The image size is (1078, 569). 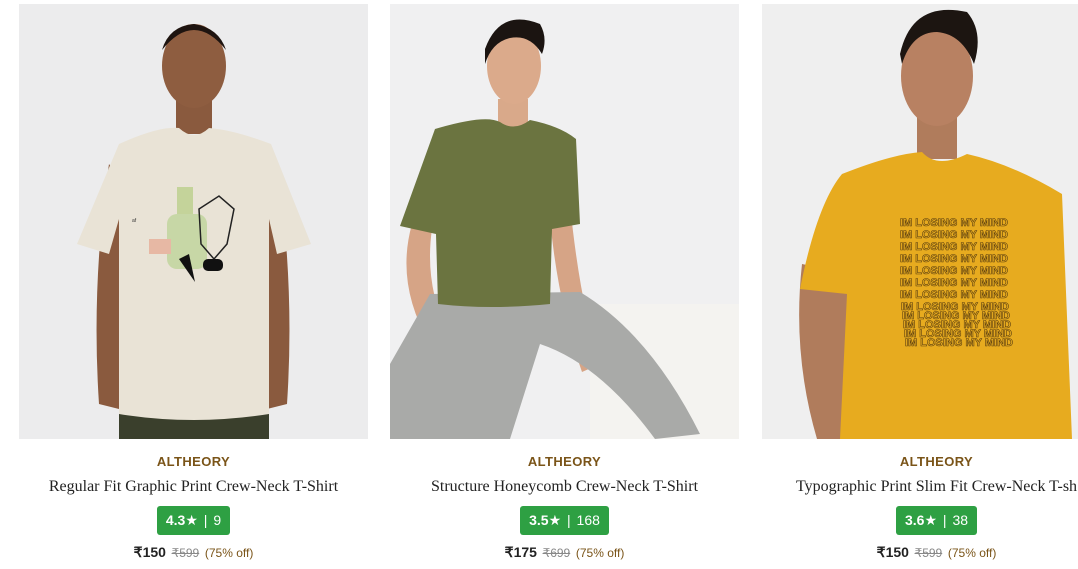 I want to click on rating-score: 3.5, so click(x=539, y=520).